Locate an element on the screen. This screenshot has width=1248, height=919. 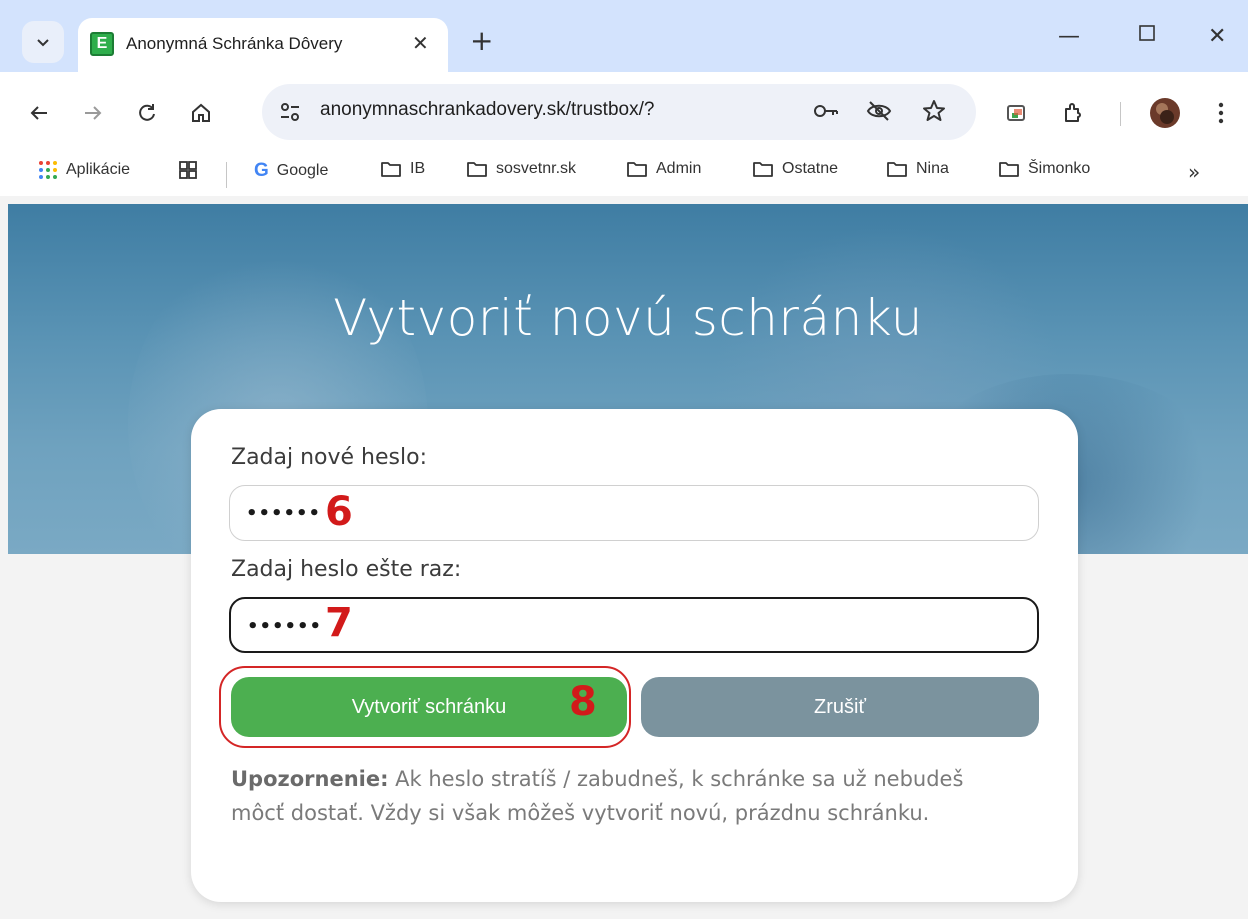
bookmark-label: Admin is located at coordinates (679, 168).